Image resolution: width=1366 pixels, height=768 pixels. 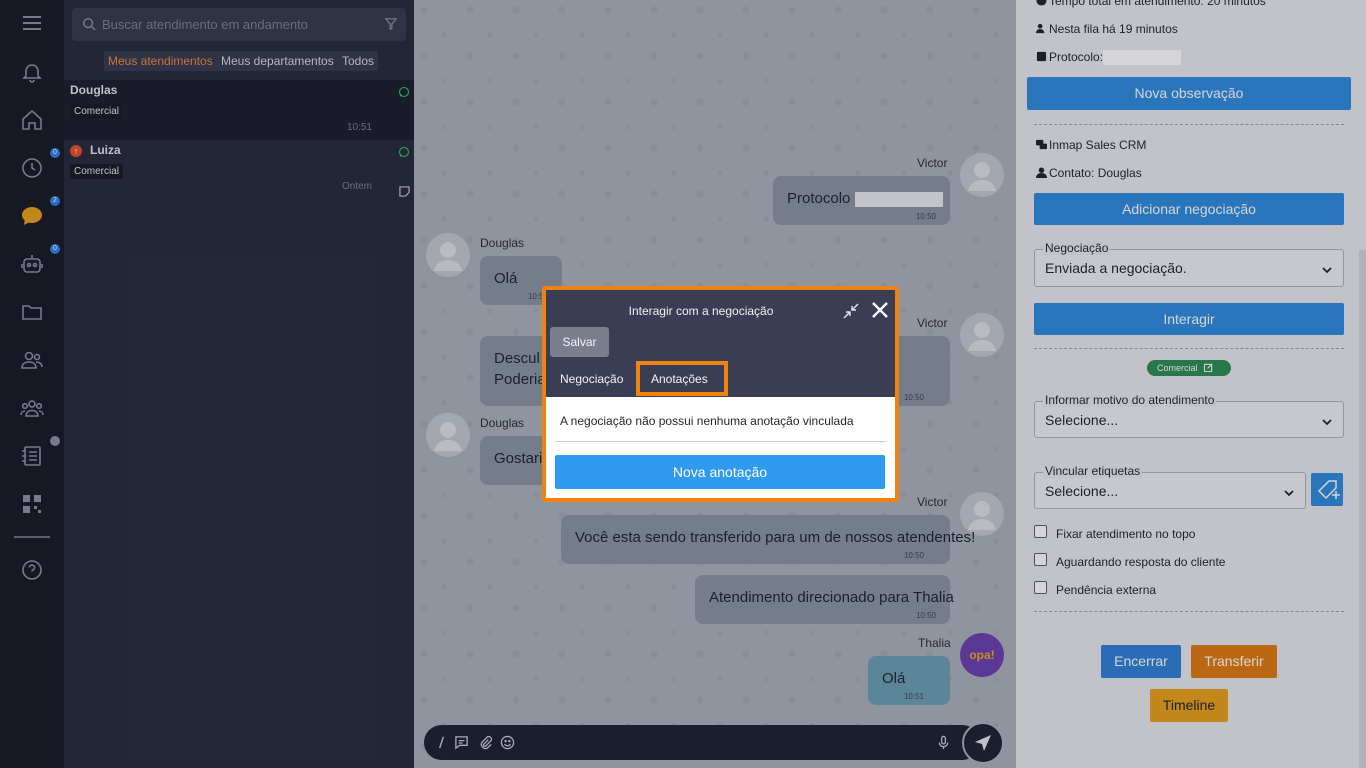 I want to click on contact-name: Douglas, so click(x=94, y=90).